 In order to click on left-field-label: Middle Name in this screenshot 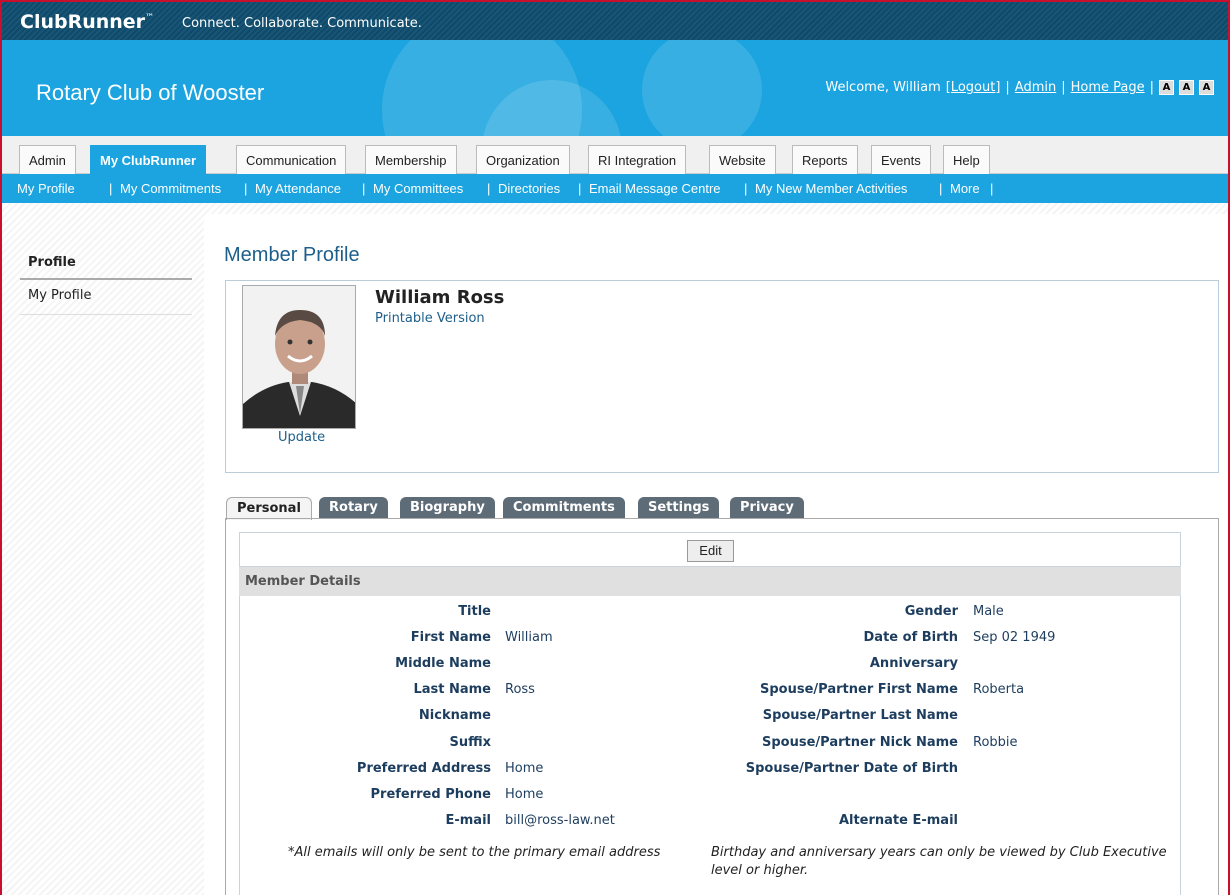, I will do `click(443, 664)`.